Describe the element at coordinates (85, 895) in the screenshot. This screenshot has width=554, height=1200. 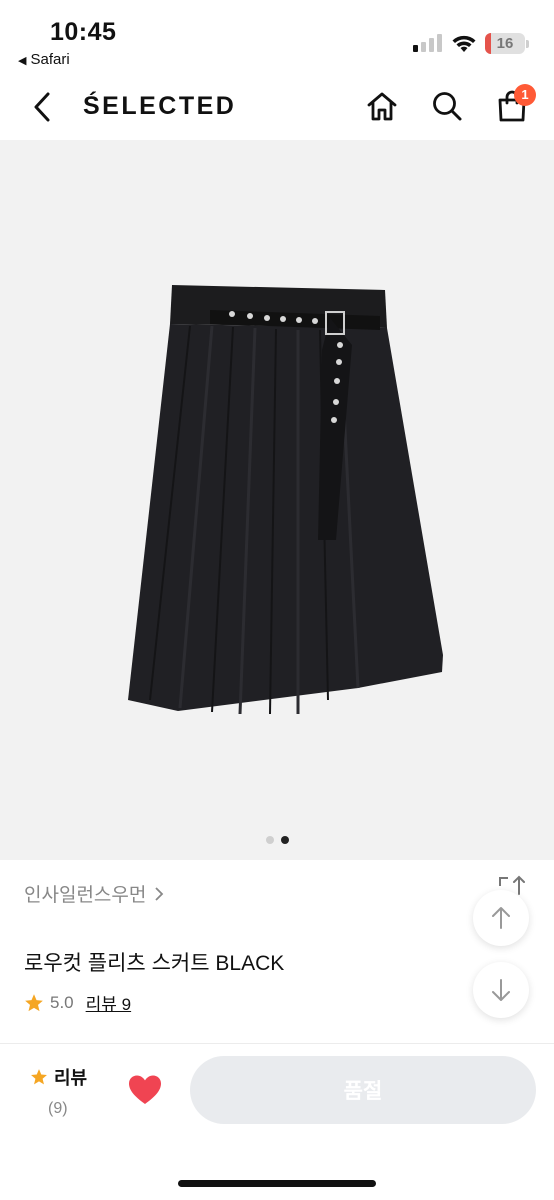
I see `store-name: 인사일런스우먼` at that location.